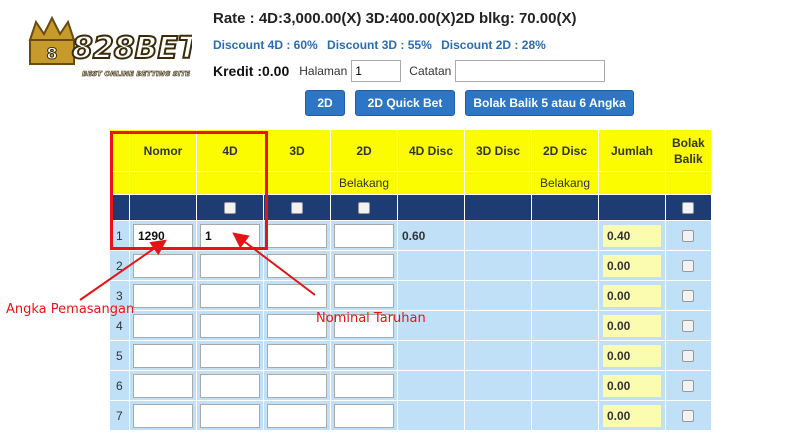  What do you see at coordinates (376, 71) in the screenshot?
I see `halaman-input` at bounding box center [376, 71].